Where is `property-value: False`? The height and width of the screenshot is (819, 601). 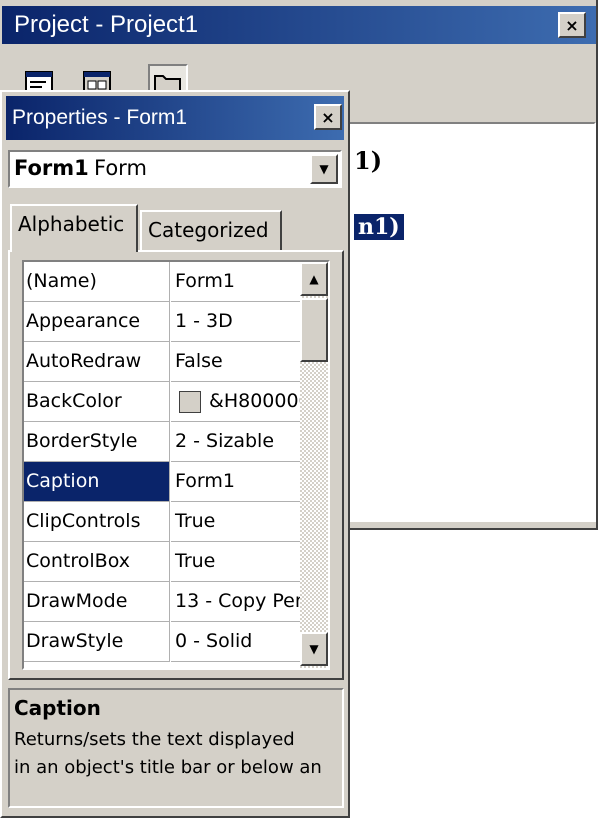 property-value: False is located at coordinates (235, 362).